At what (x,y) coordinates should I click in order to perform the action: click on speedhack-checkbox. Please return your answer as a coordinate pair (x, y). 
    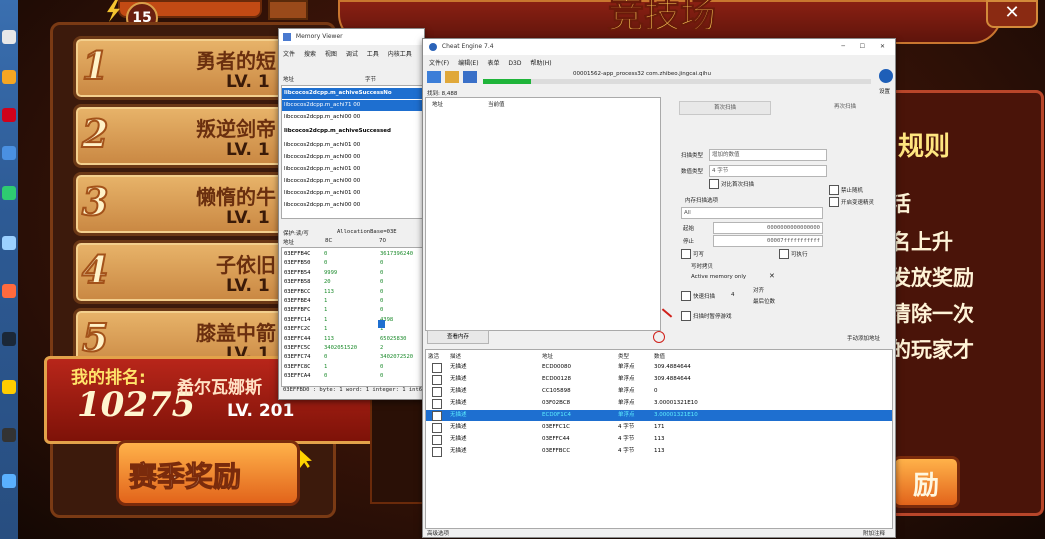
    Looking at the image, I should click on (834, 202).